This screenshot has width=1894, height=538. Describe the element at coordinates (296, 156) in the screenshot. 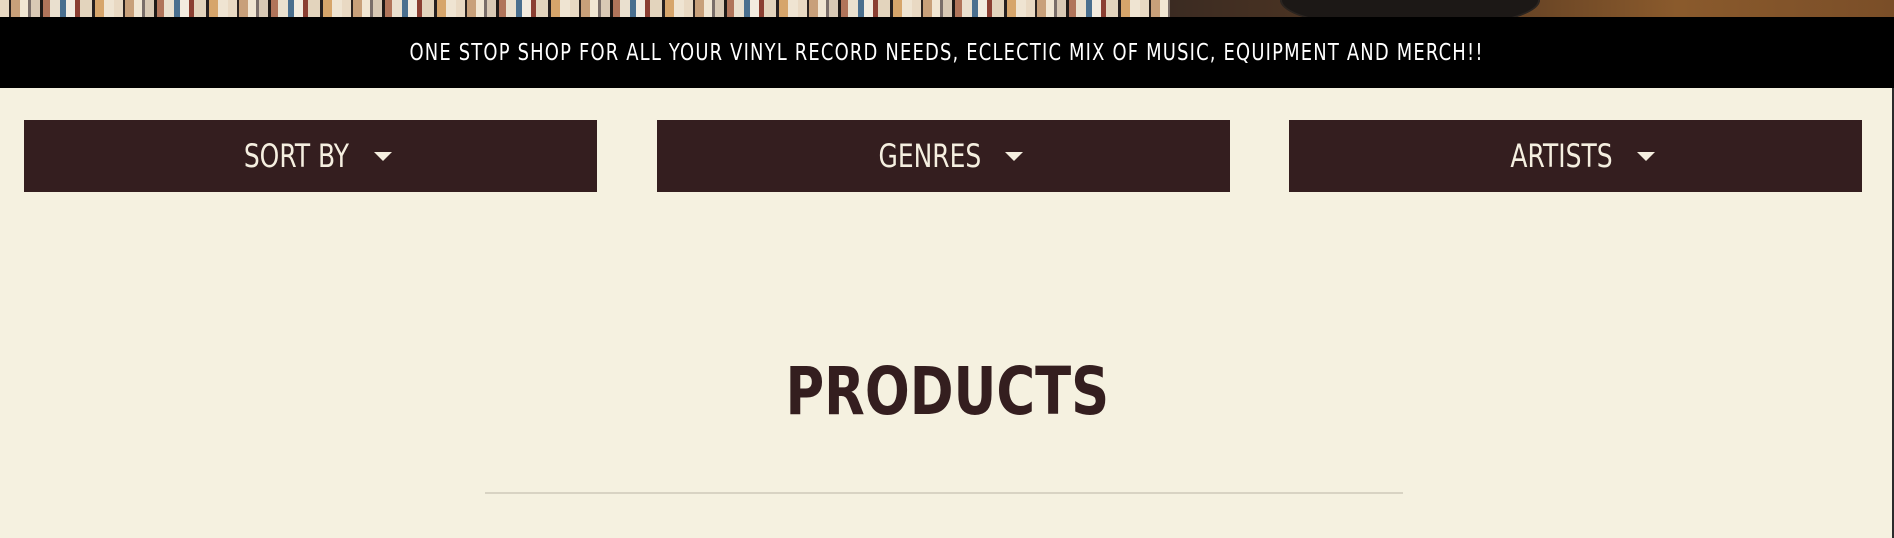

I see `sort-by-label: SORT BY` at that location.